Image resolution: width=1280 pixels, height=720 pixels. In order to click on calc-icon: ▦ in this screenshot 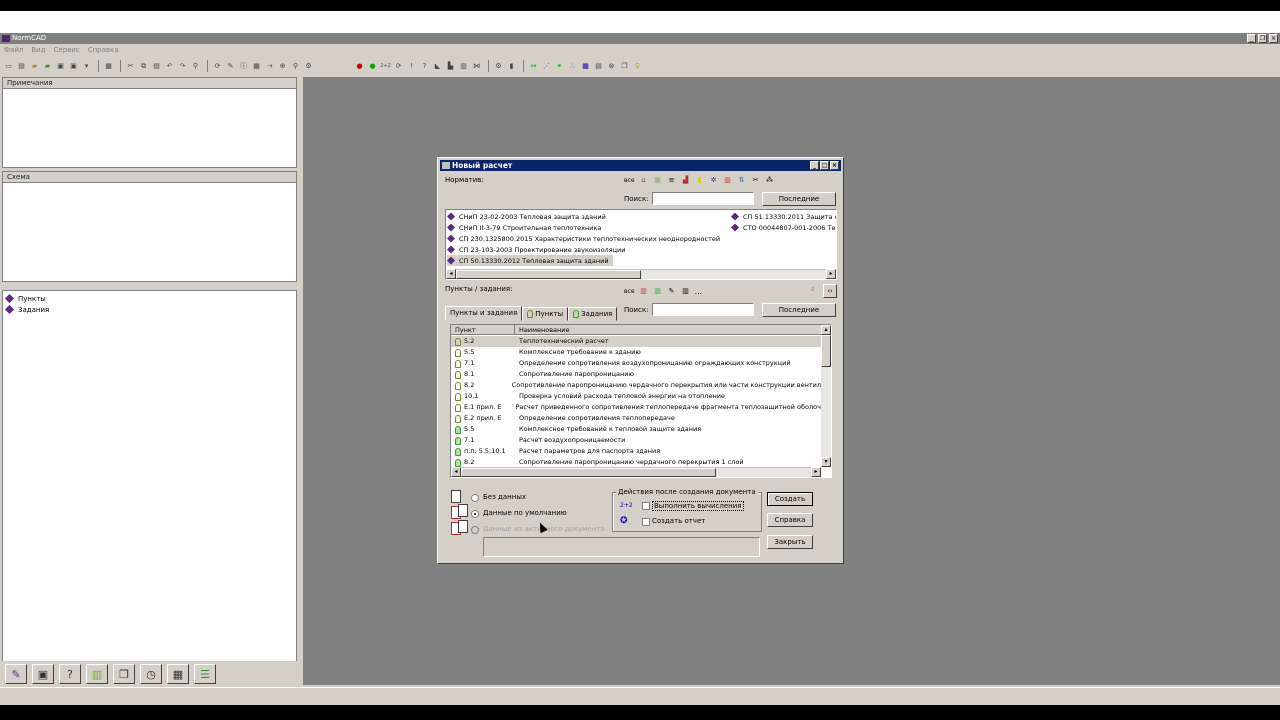, I will do `click(256, 66)`.